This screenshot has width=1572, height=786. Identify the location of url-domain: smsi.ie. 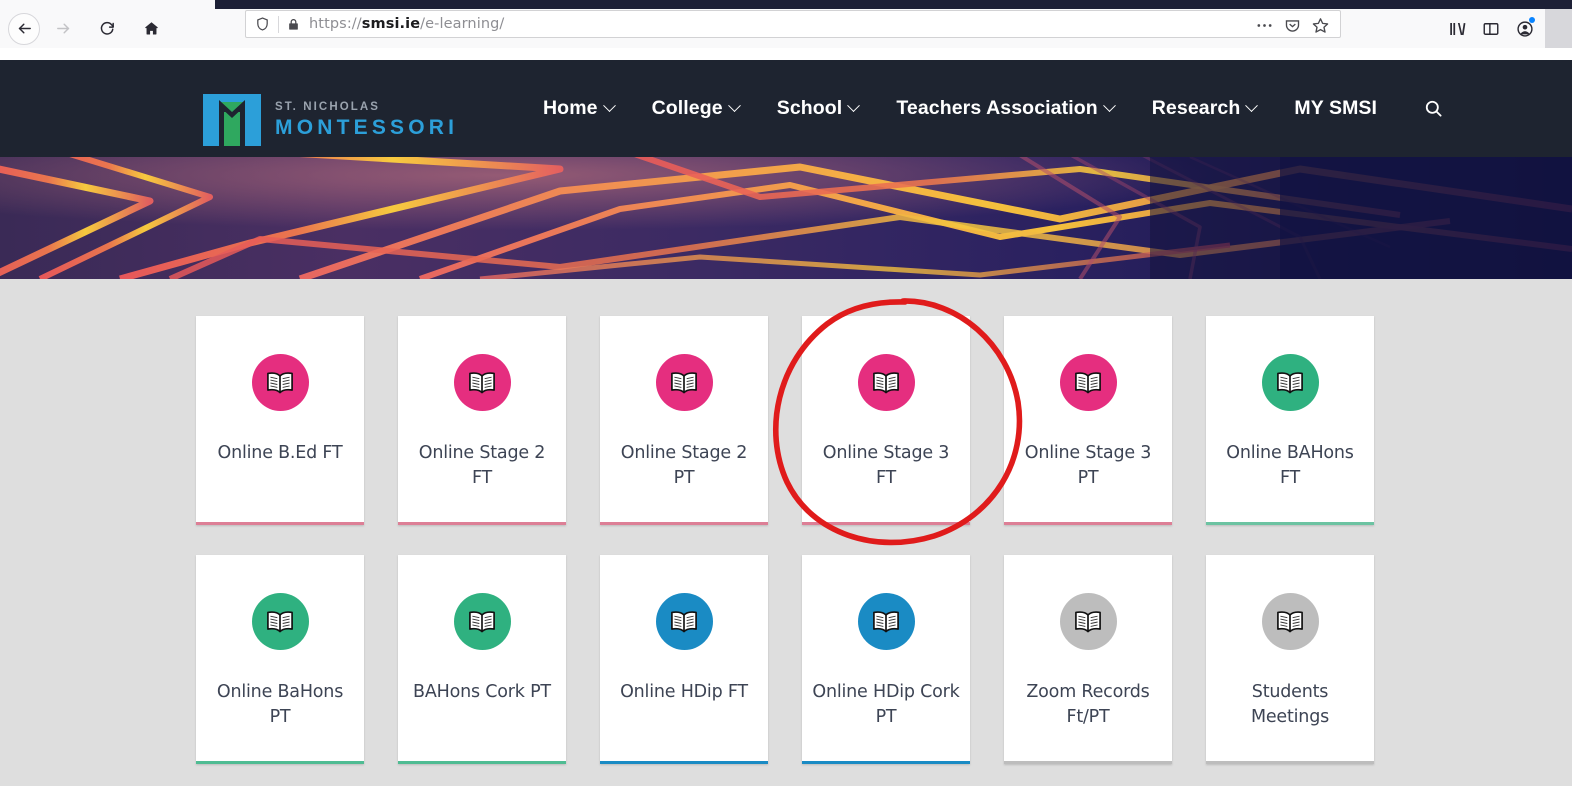
(391, 24).